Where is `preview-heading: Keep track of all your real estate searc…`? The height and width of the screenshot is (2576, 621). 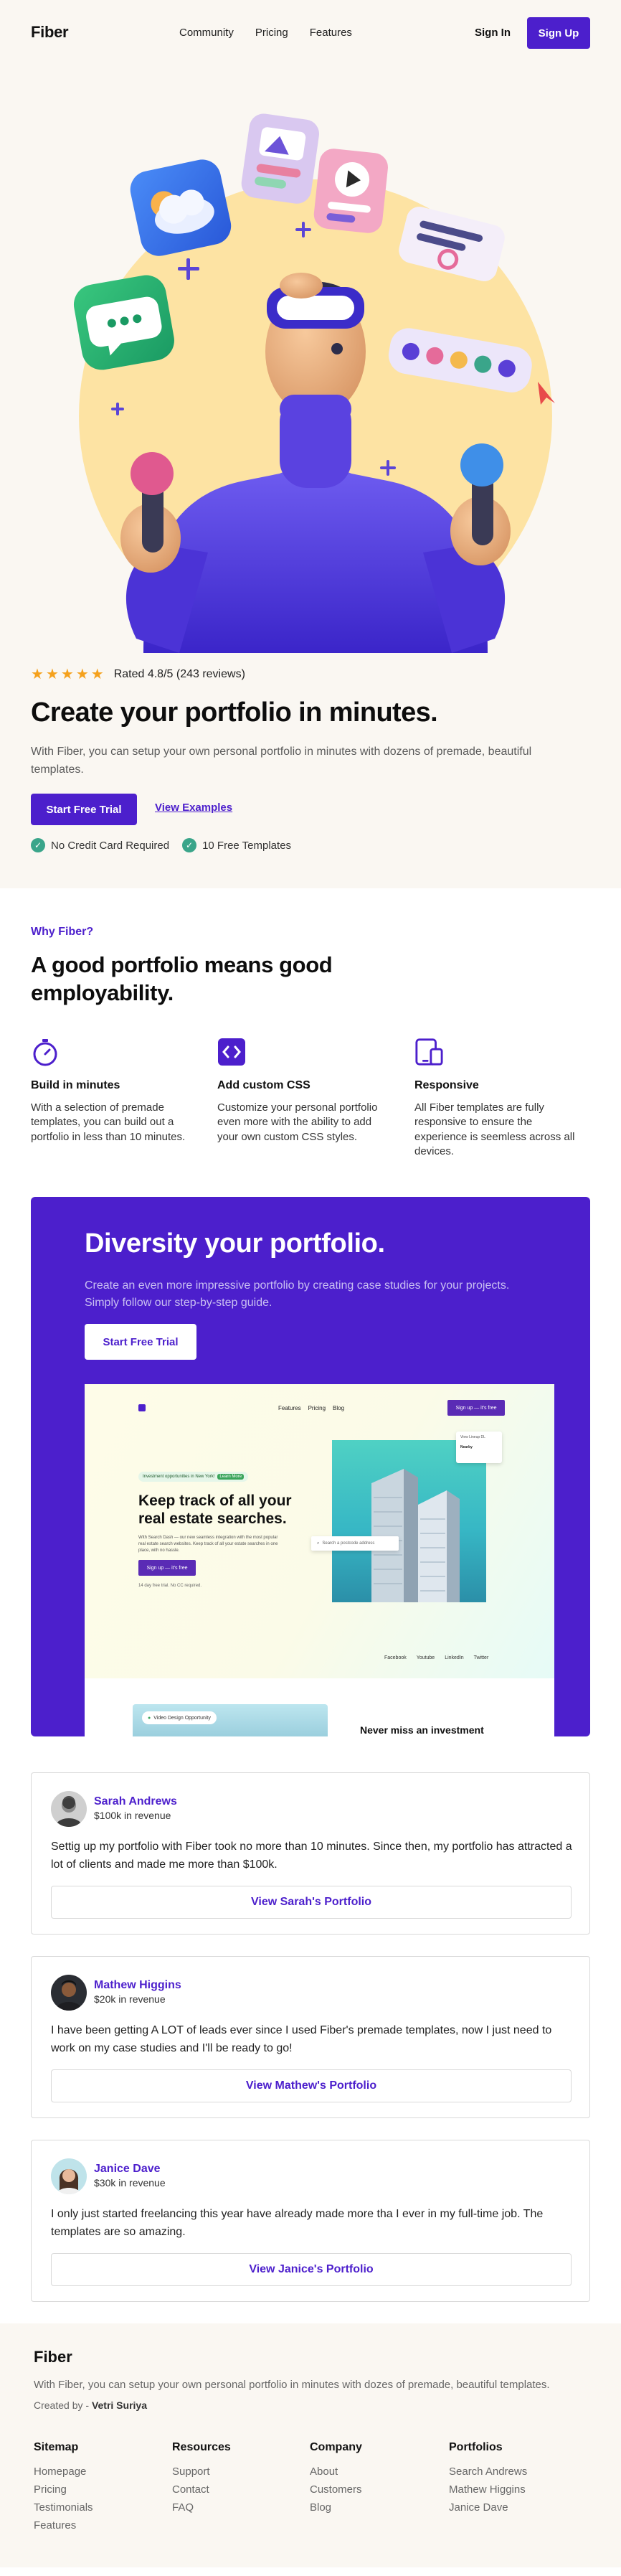 preview-heading: Keep track of all your real estate searc… is located at coordinates (215, 1510).